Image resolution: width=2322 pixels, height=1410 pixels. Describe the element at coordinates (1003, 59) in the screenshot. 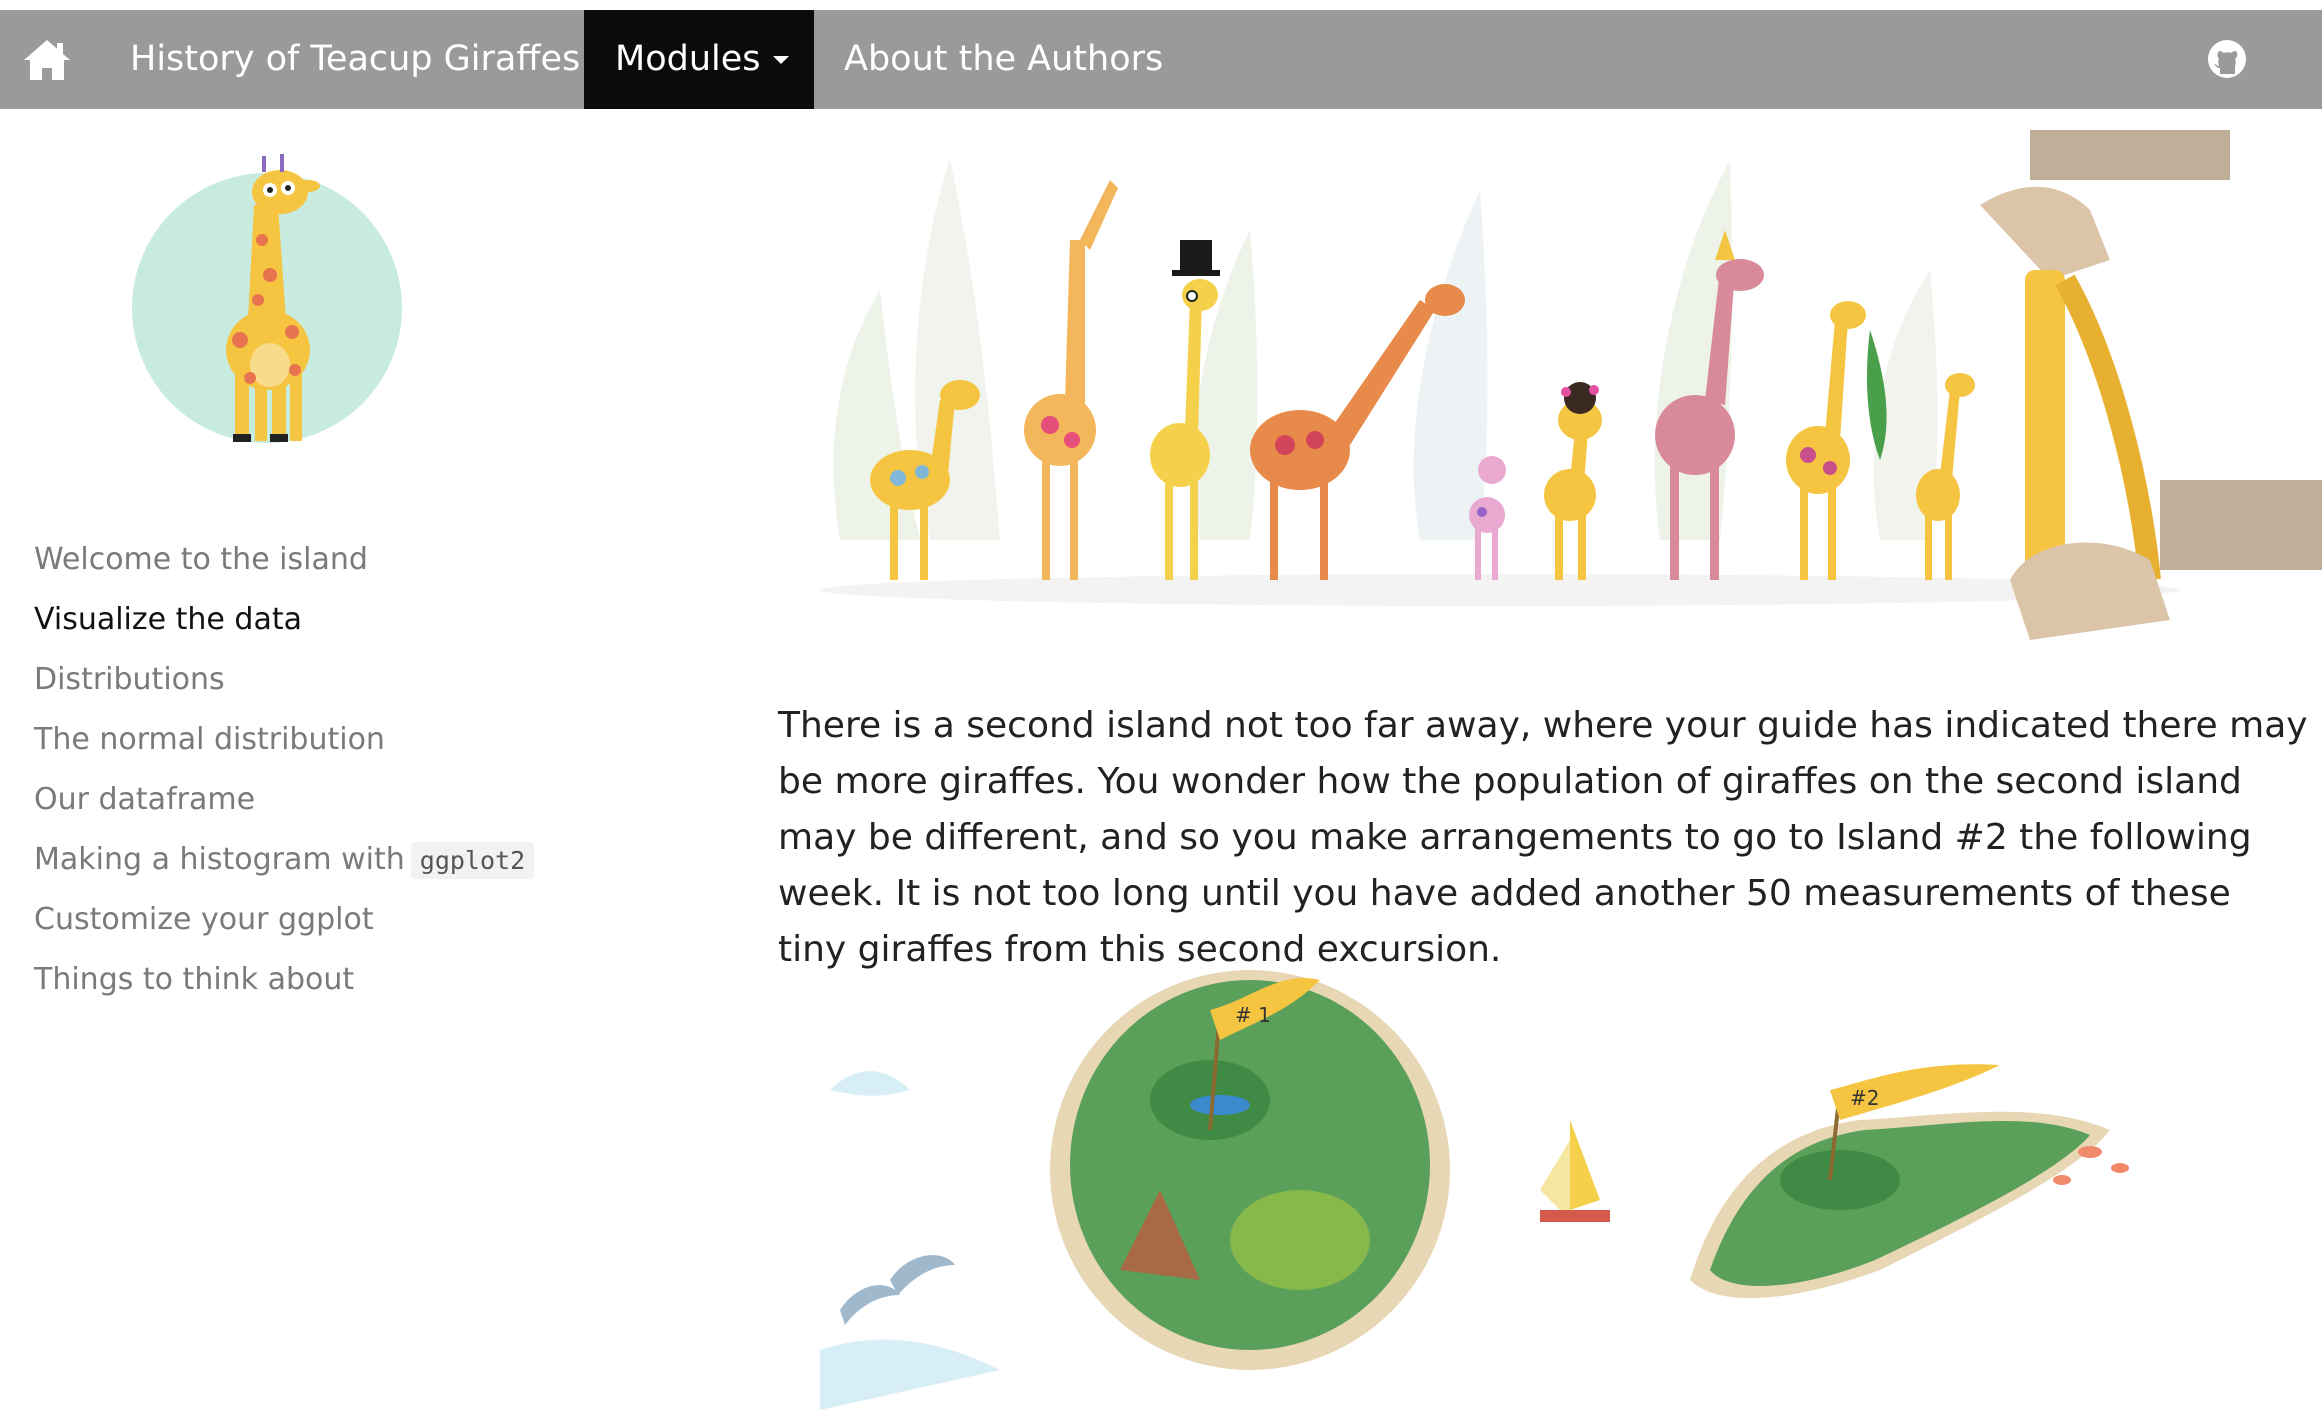

I see `nav-about-link: About the Authors` at that location.